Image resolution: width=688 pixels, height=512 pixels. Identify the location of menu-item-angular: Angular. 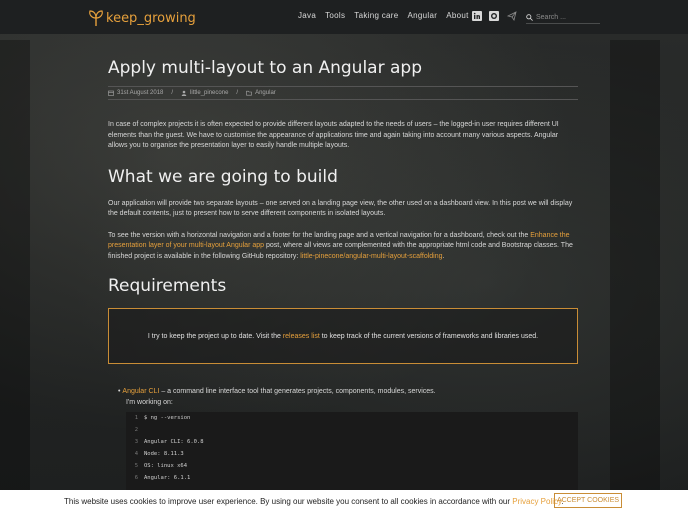
(423, 15).